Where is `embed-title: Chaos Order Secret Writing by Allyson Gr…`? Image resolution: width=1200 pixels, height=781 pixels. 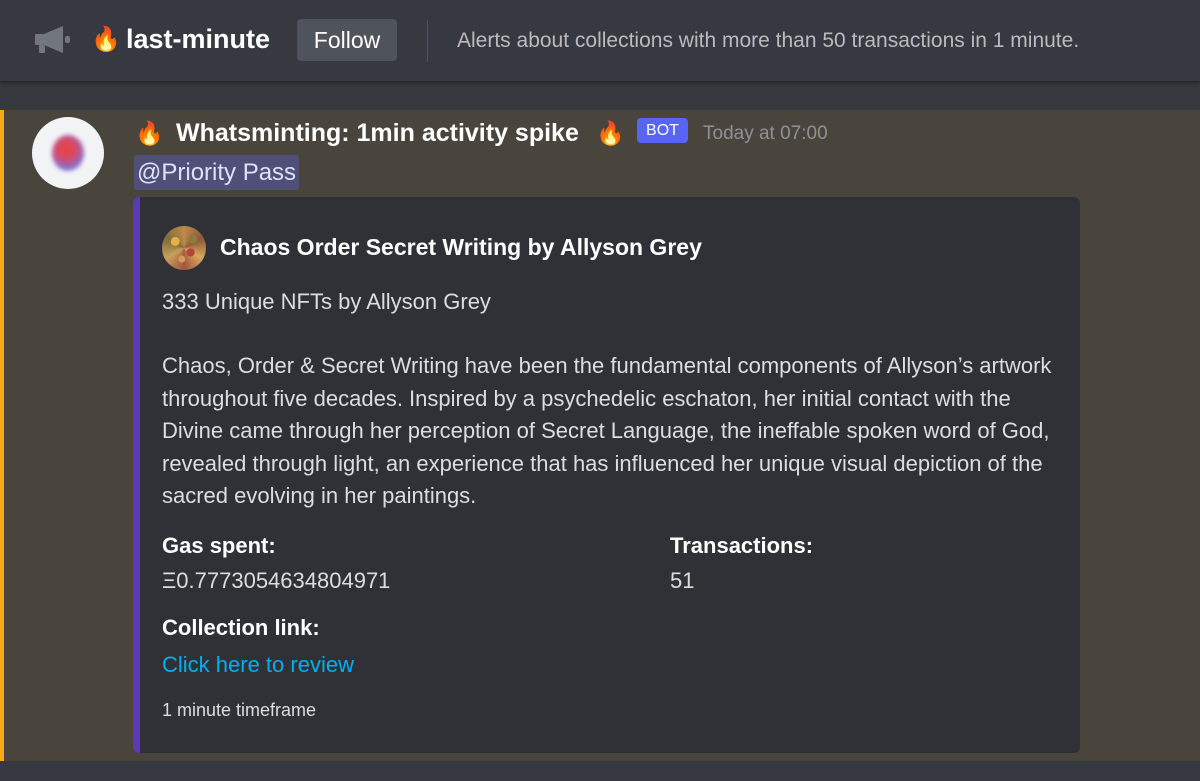 embed-title: Chaos Order Secret Writing by Allyson Gr… is located at coordinates (461, 247).